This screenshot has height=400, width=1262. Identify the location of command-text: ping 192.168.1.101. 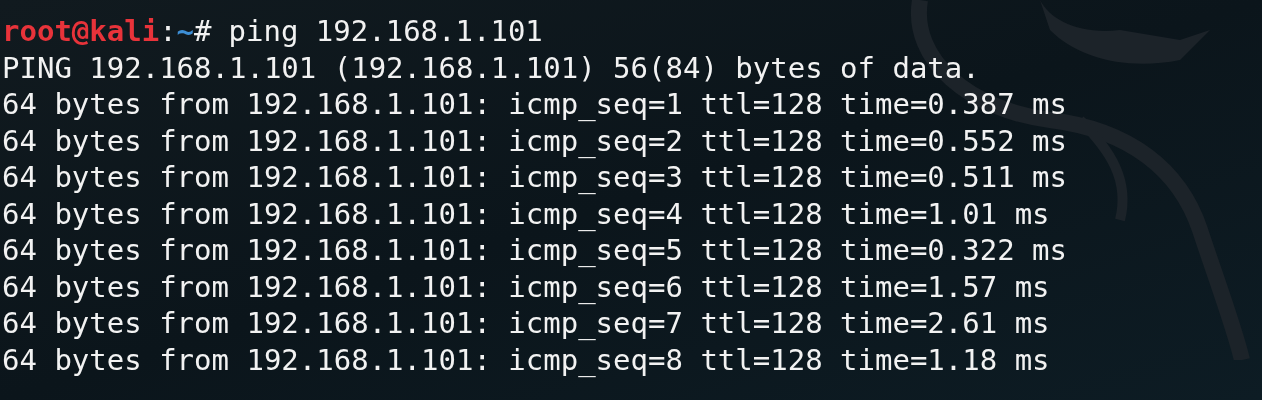
(385, 31).